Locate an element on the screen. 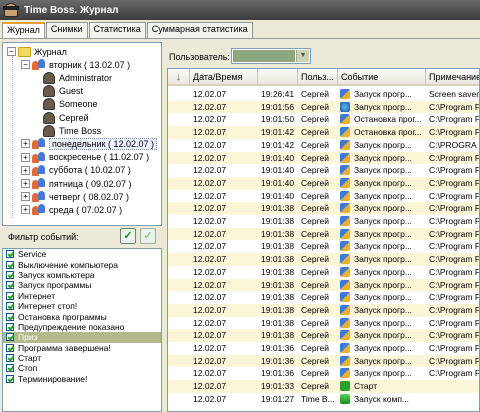  filter-item: Стоп is located at coordinates (82, 368).